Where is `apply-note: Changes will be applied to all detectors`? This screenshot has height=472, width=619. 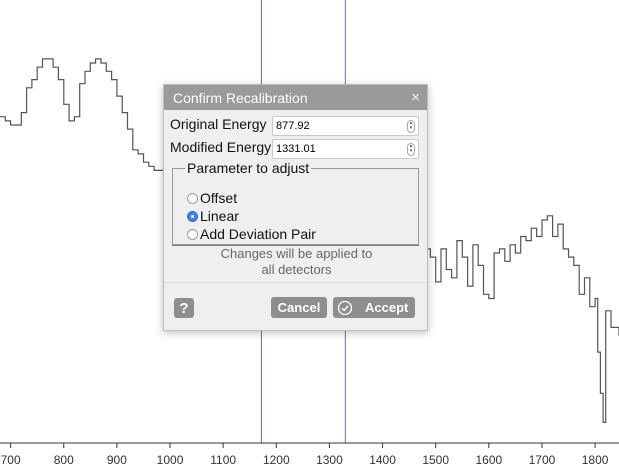
apply-note: Changes will be applied to all detectors is located at coordinates (296, 262).